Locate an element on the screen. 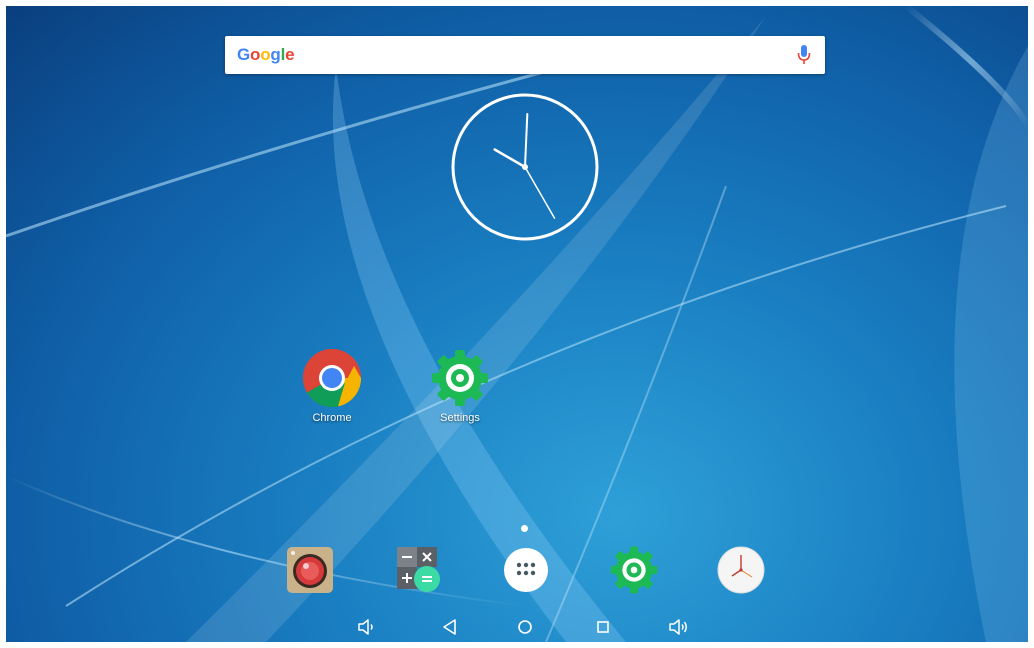 The image size is (1034, 648). clock-minute-hand is located at coordinates (526, 140).